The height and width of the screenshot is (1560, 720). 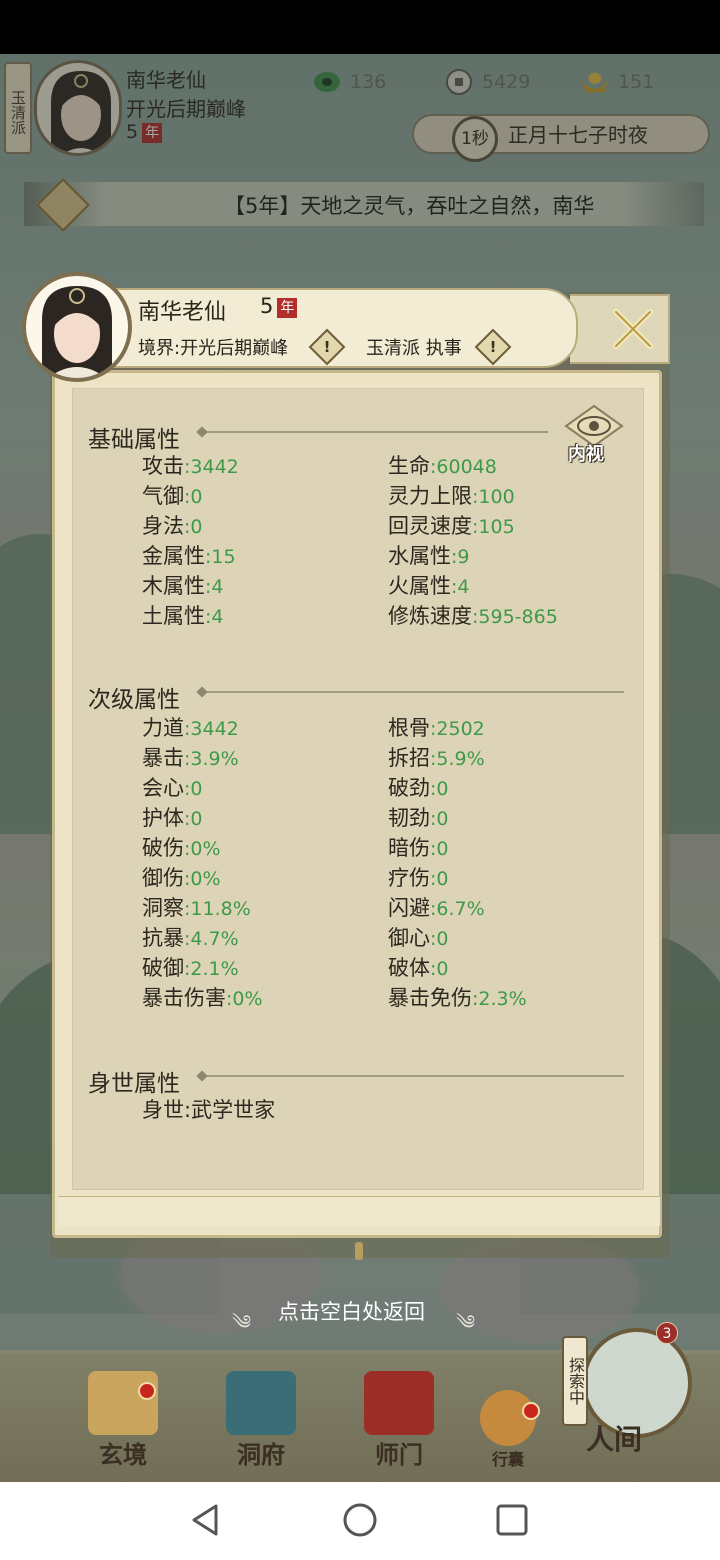 I want to click on stat-label: 回灵速度, so click(x=430, y=526).